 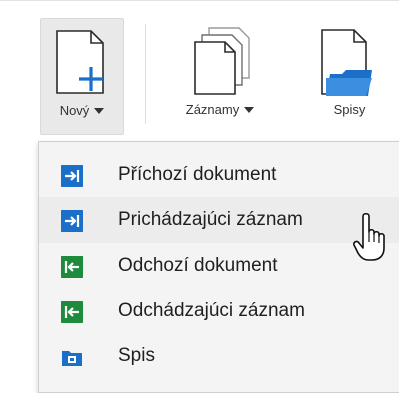 What do you see at coordinates (197, 174) in the screenshot?
I see `menu-item-label: Příchozí dokument` at bounding box center [197, 174].